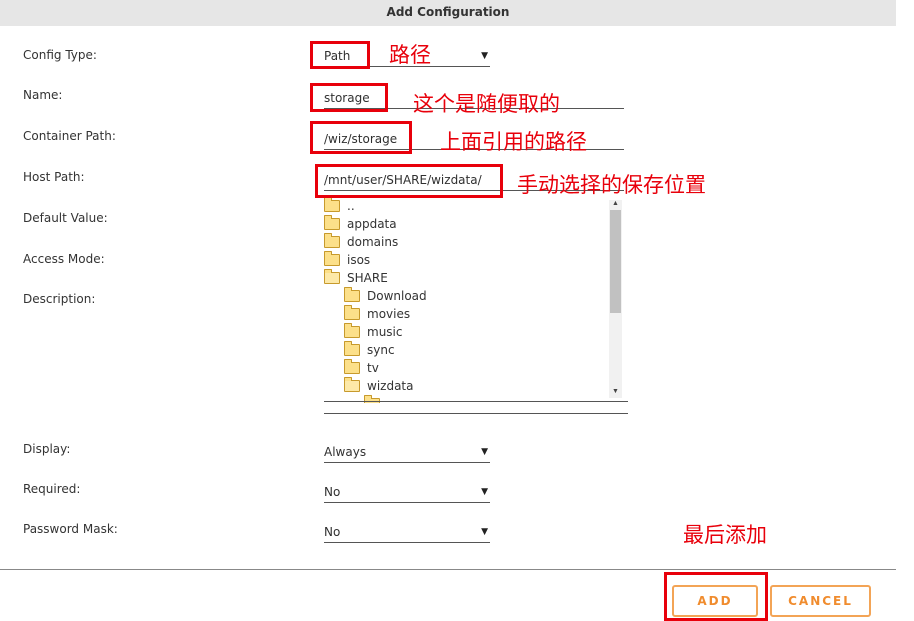 The width and height of the screenshot is (914, 621). What do you see at coordinates (377, 313) in the screenshot?
I see `tree-item-movies: movies` at bounding box center [377, 313].